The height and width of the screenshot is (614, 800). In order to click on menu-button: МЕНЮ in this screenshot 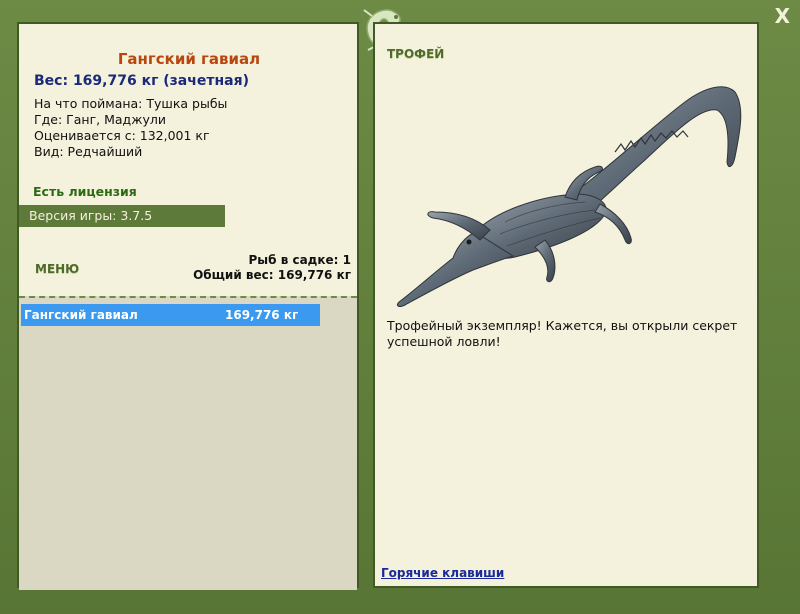, I will do `click(57, 269)`.